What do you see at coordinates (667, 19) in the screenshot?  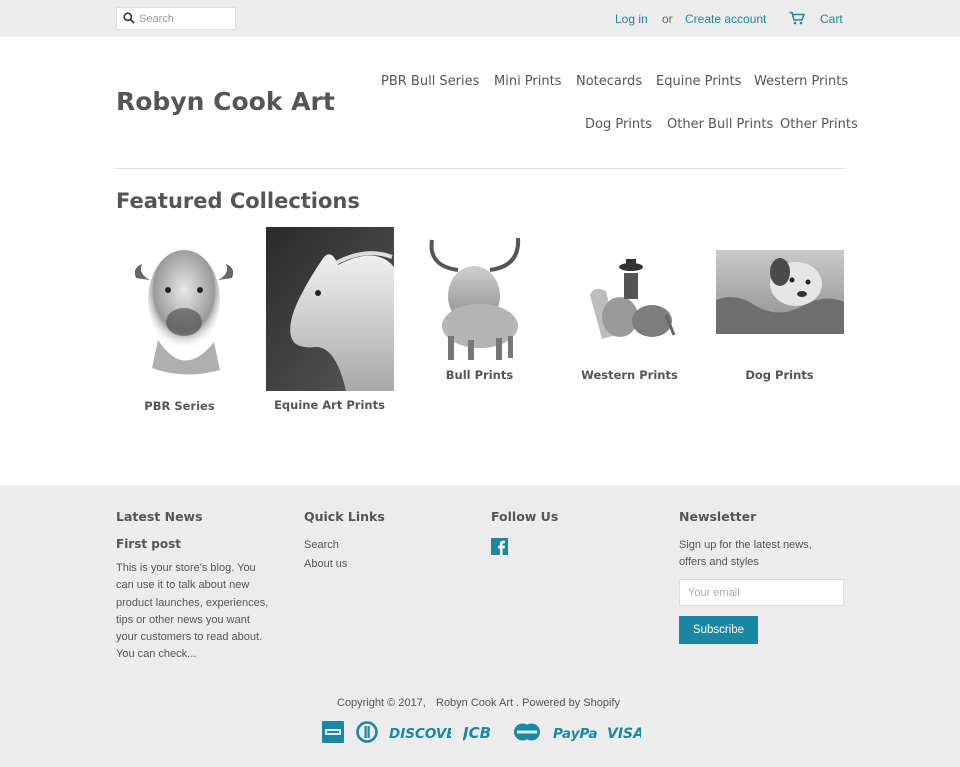 I see `or-text: or` at bounding box center [667, 19].